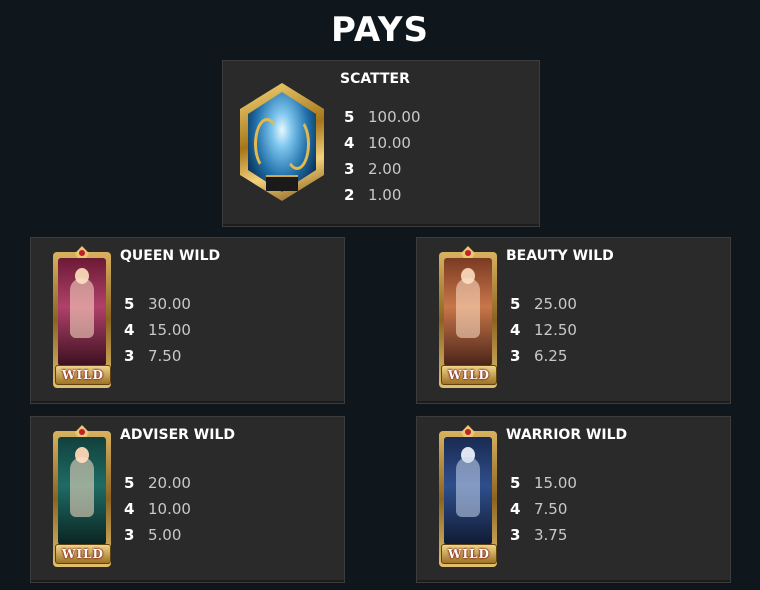  I want to click on pay-value: 2.00, so click(385, 169).